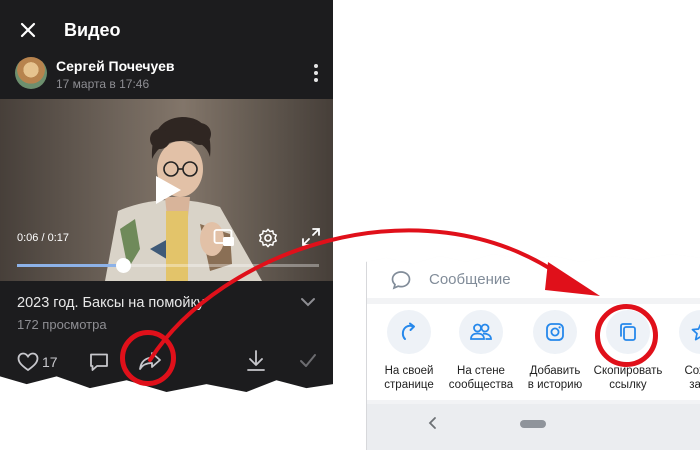 Image resolution: width=700 pixels, height=450 pixels. I want to click on share-item-label: Добавить в историю, so click(555, 378).